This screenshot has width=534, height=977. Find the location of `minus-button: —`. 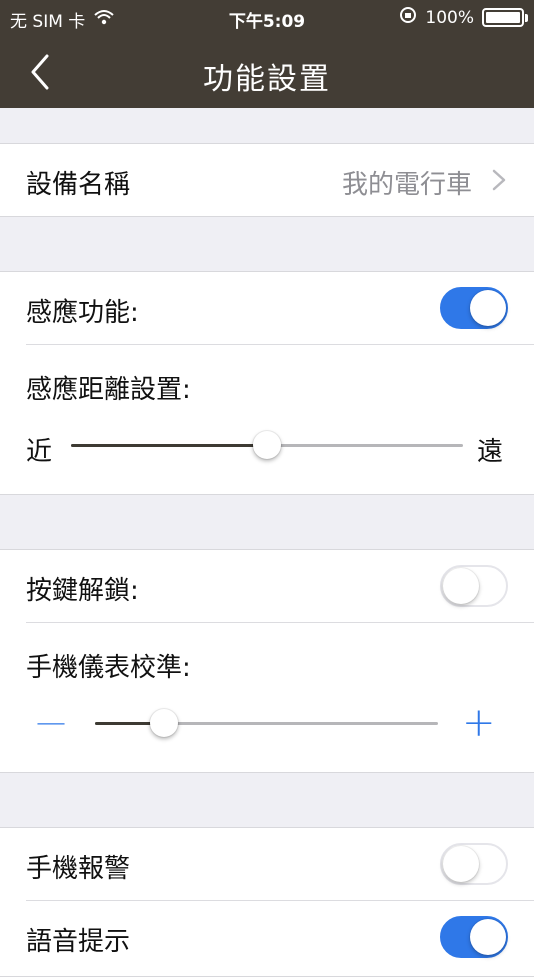

minus-button: — is located at coordinates (51, 723).